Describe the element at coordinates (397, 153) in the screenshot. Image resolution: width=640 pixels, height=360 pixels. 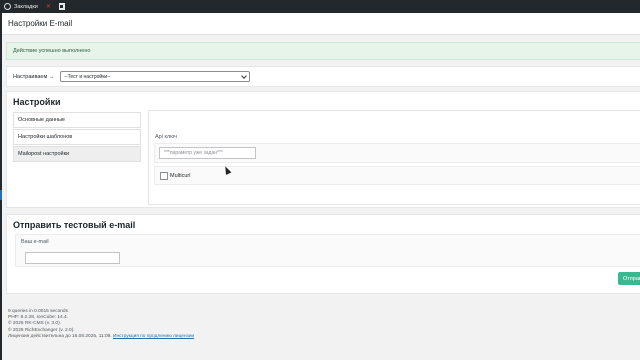
I see `api-key-row: ***параметр уже задан***` at that location.